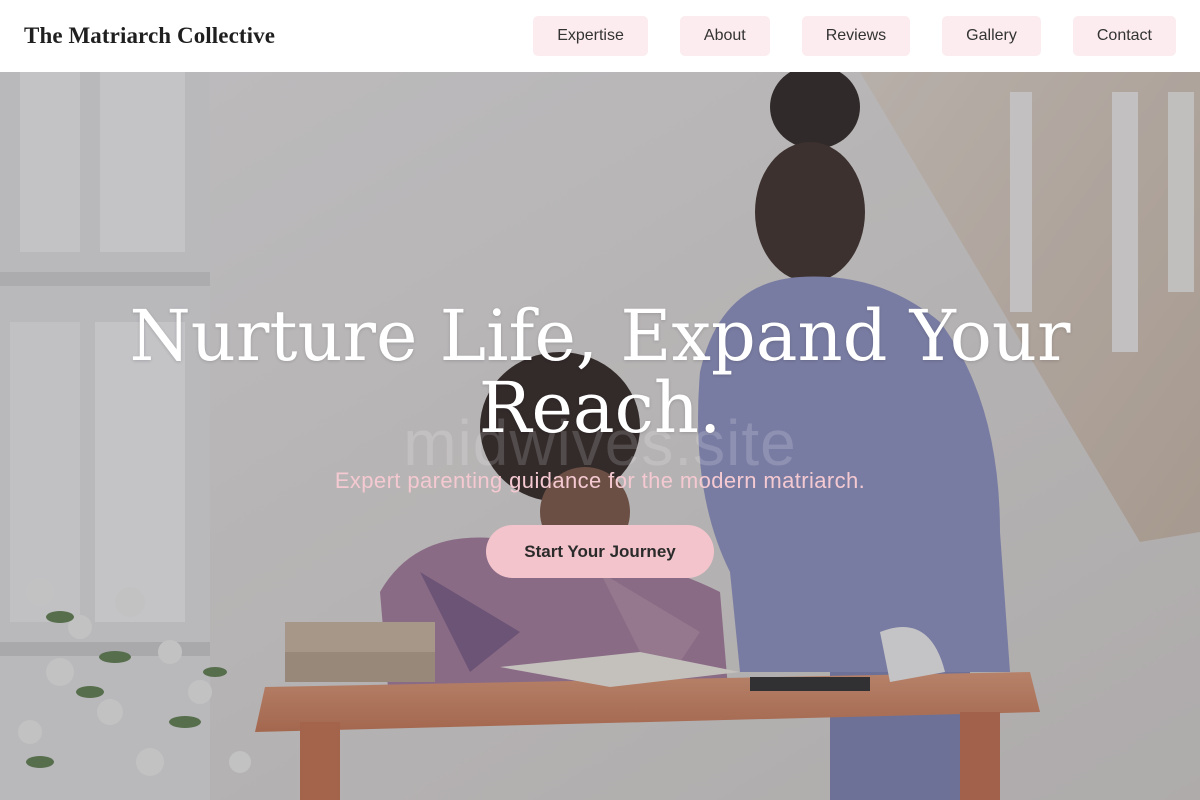 The image size is (1200, 800). I want to click on start-journey-button: Start Your Journey, so click(600, 551).